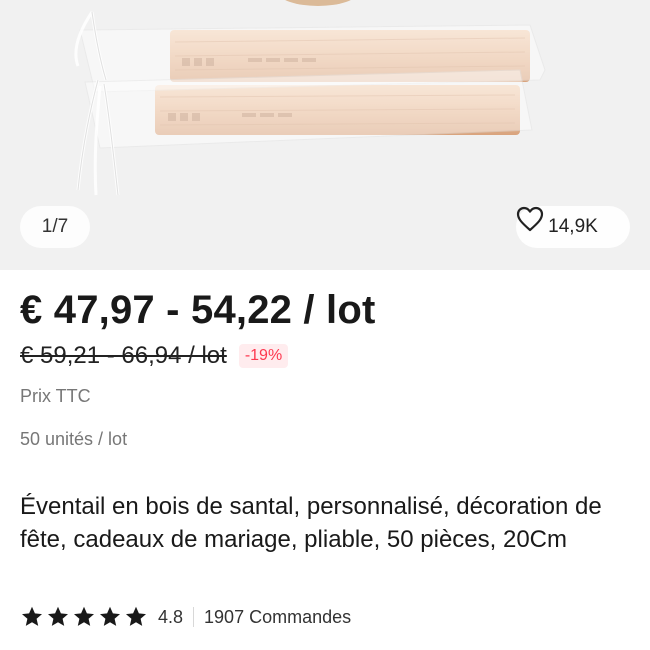 Image resolution: width=650 pixels, height=650 pixels. I want to click on rating-value: 4.8, so click(171, 616).